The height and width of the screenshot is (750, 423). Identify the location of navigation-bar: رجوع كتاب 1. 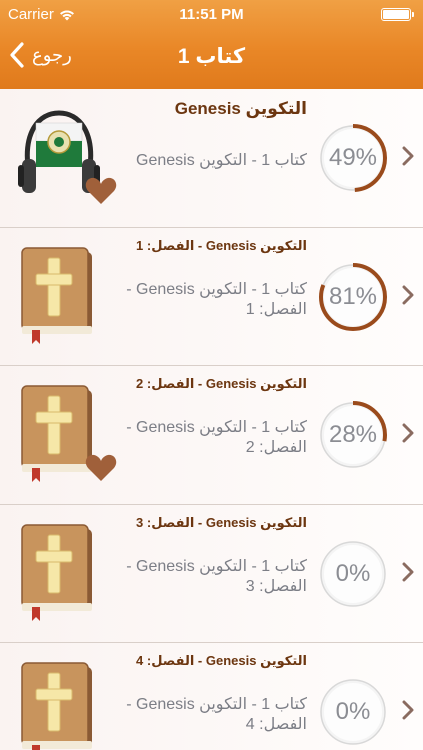
(211, 59).